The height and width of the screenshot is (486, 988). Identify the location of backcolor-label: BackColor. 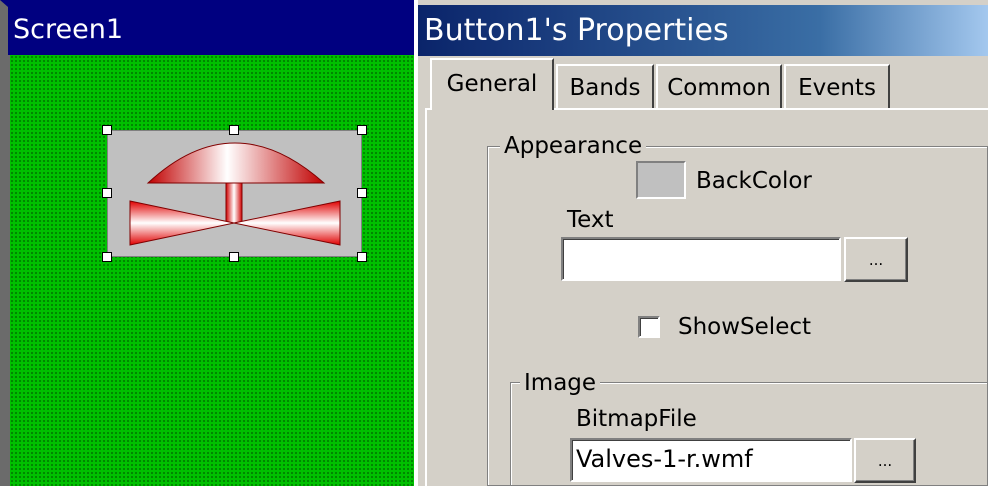
(754, 181).